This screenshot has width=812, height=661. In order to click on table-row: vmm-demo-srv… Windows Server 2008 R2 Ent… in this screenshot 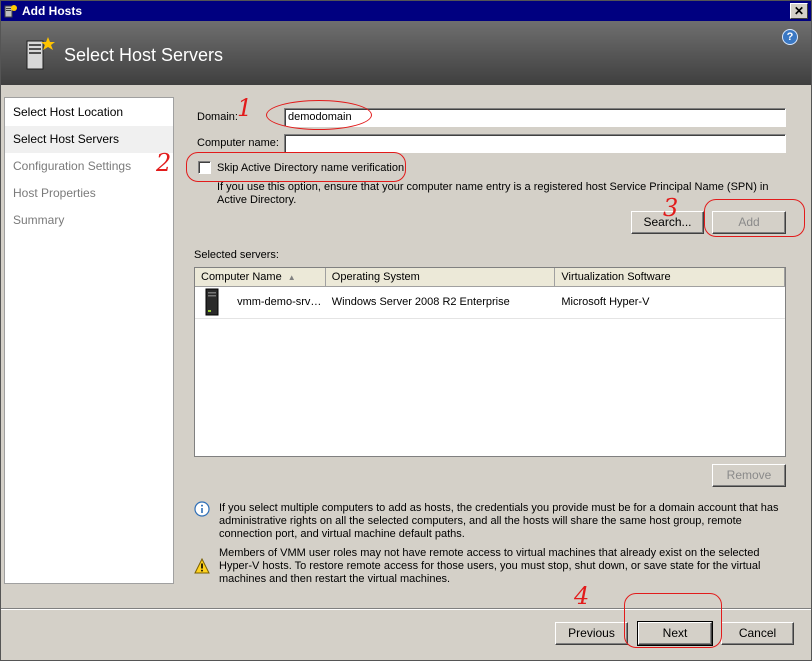, I will do `click(490, 303)`.